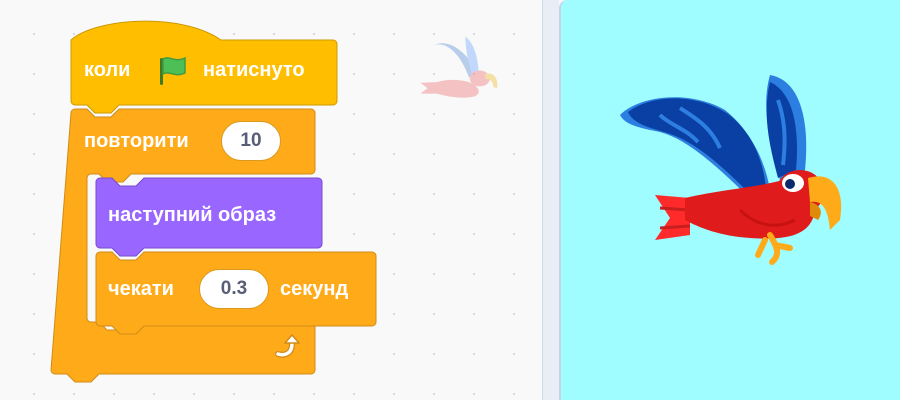  What do you see at coordinates (234, 289) in the screenshot?
I see `wait-seconds-input: 0.3` at bounding box center [234, 289].